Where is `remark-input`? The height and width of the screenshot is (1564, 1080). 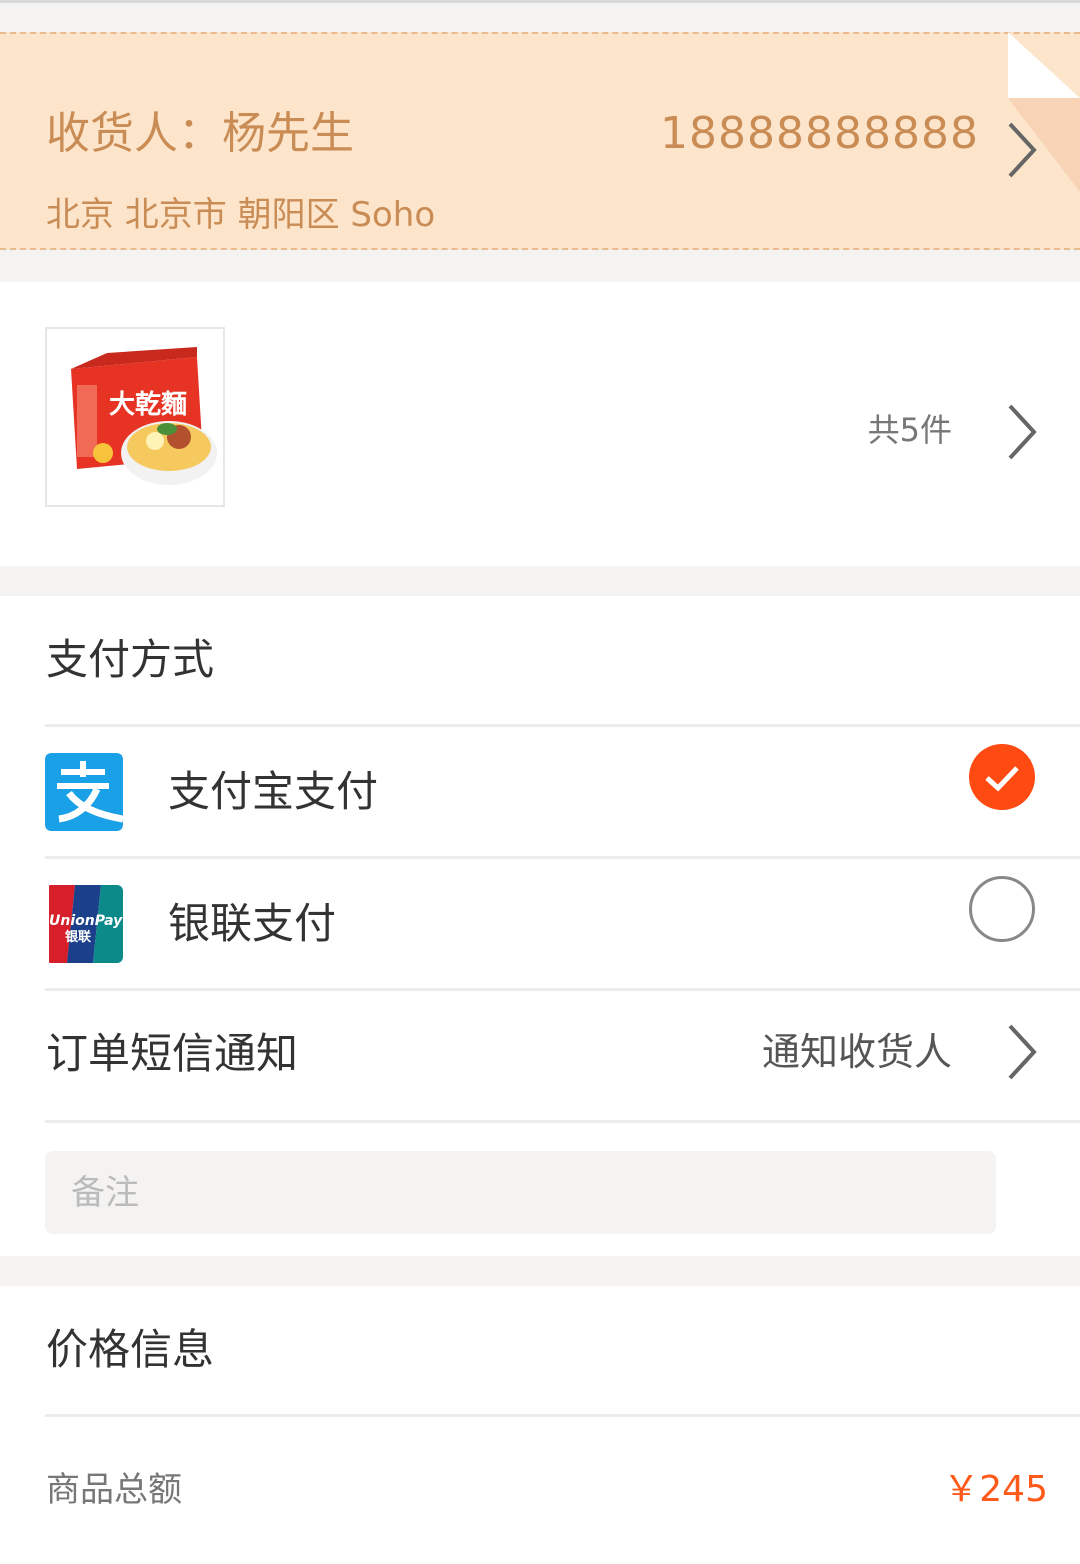 remark-input is located at coordinates (520, 1192).